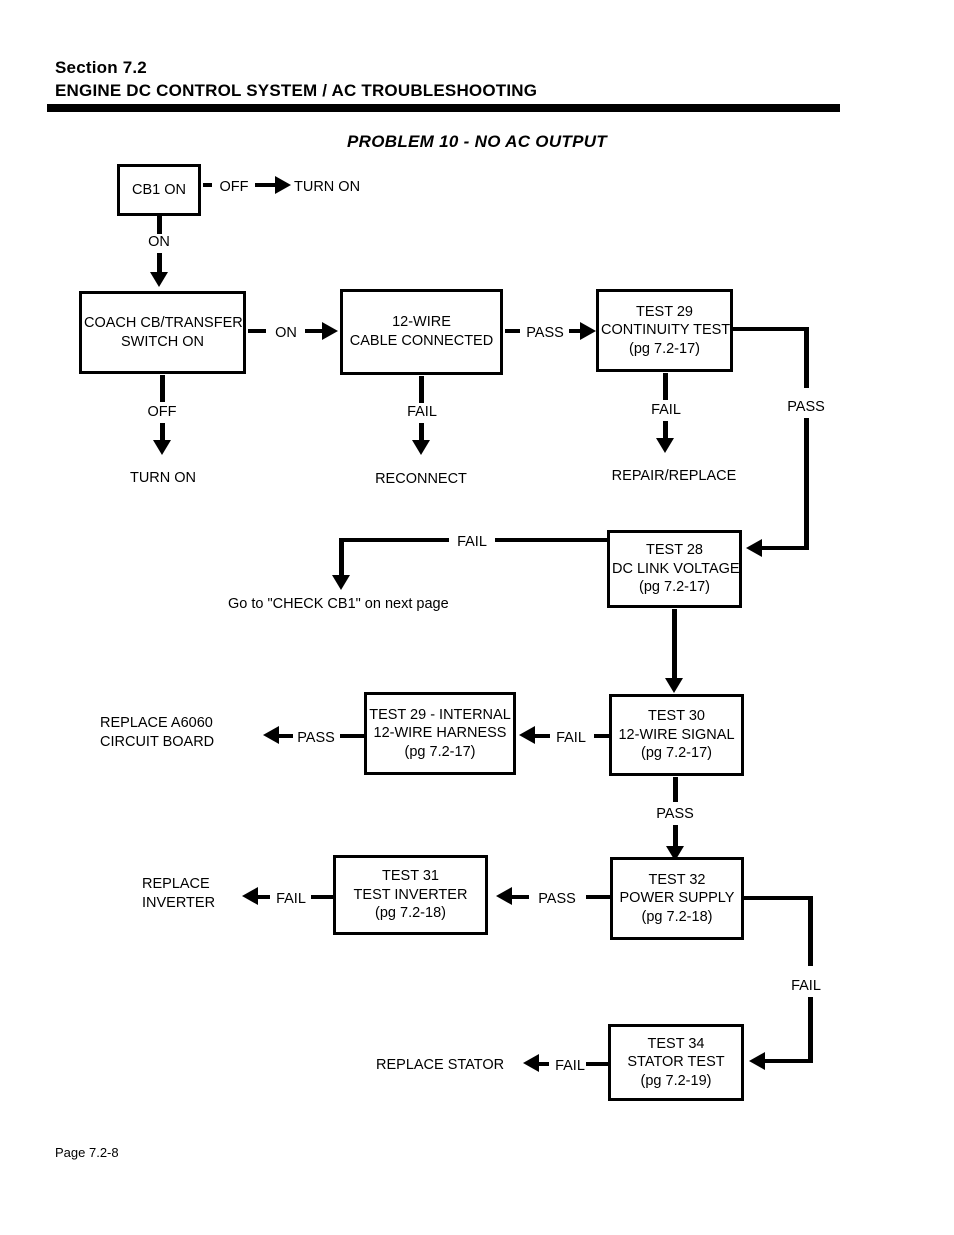 The height and width of the screenshot is (1235, 954). I want to click on node-test34-stator-line2: STATOR TEST, so click(676, 1062).